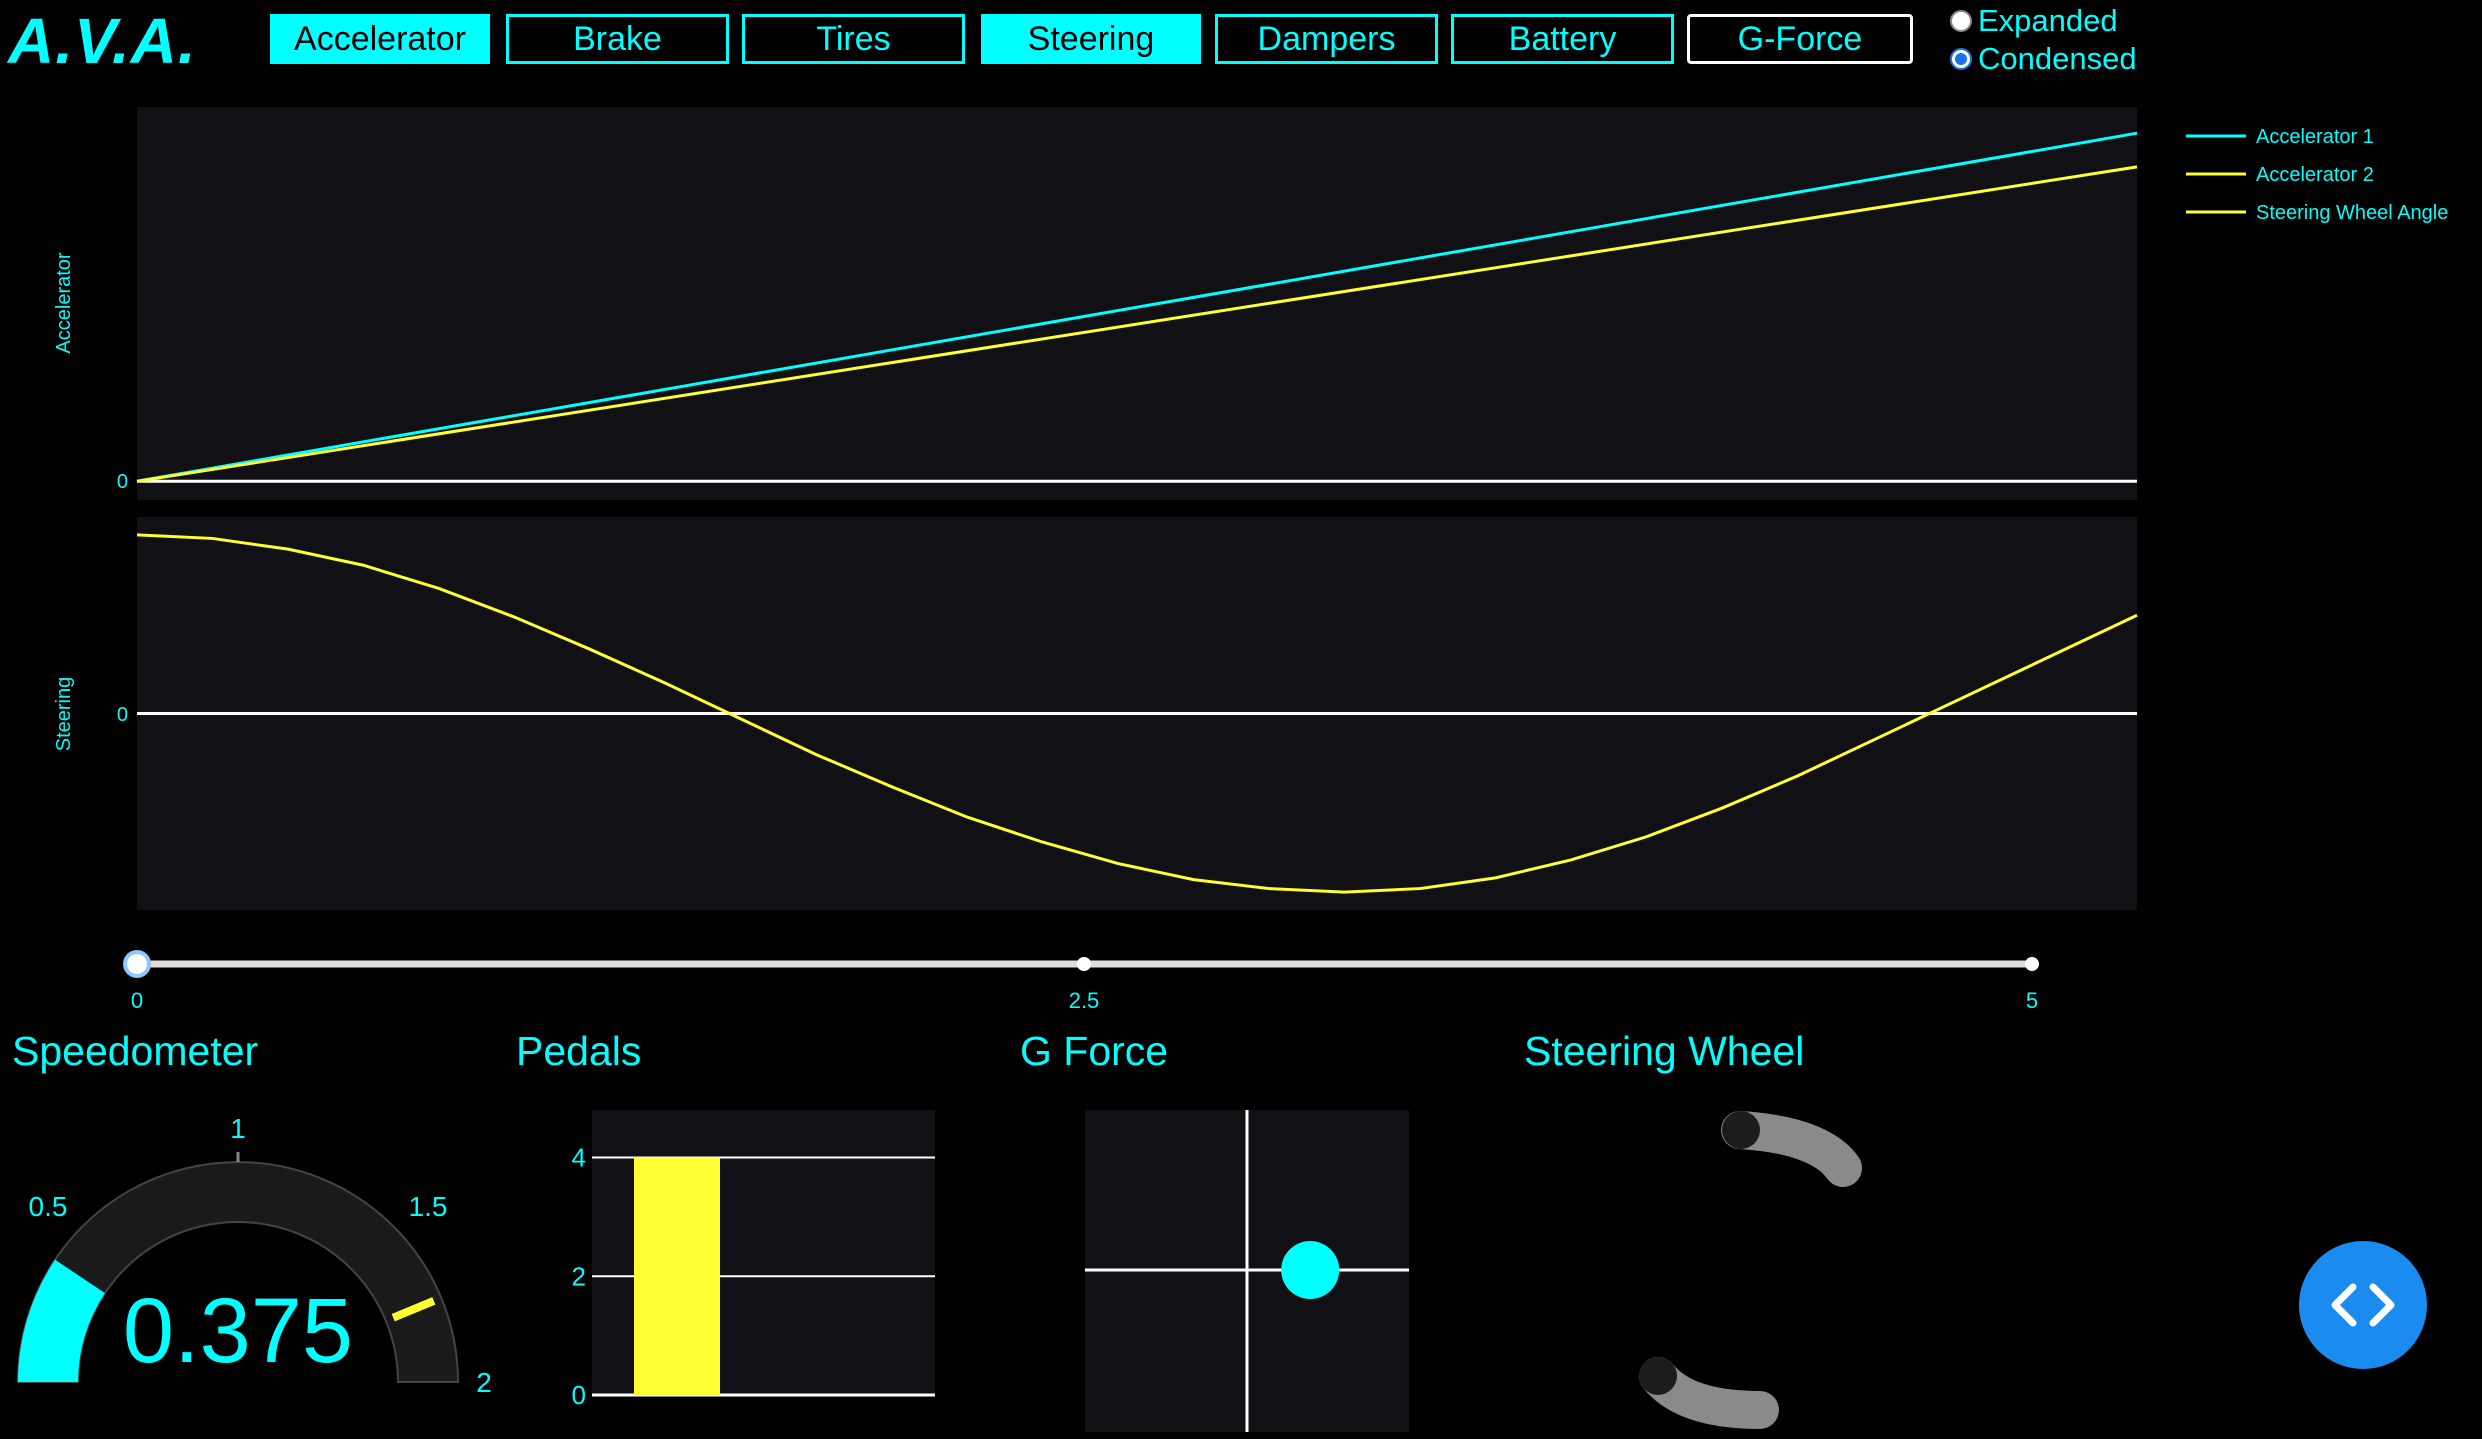 The image size is (2482, 1439). What do you see at coordinates (135, 1051) in the screenshot?
I see `speedometer-title: Speedometer` at bounding box center [135, 1051].